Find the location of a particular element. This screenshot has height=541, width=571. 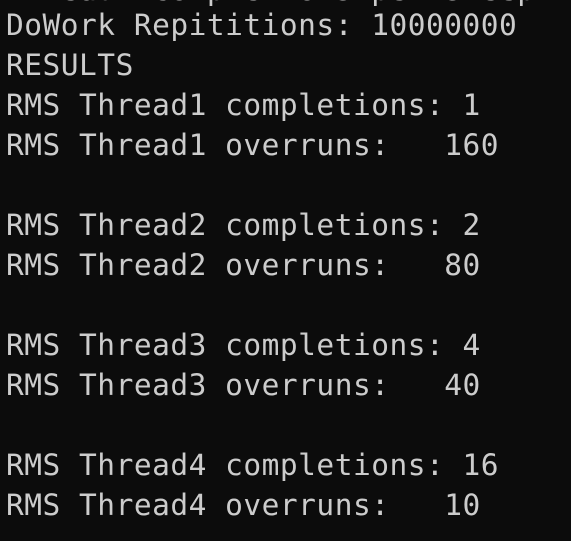

console-line-thread2-overruns: RMS Thread2 overruns: 80 is located at coordinates (243, 265).